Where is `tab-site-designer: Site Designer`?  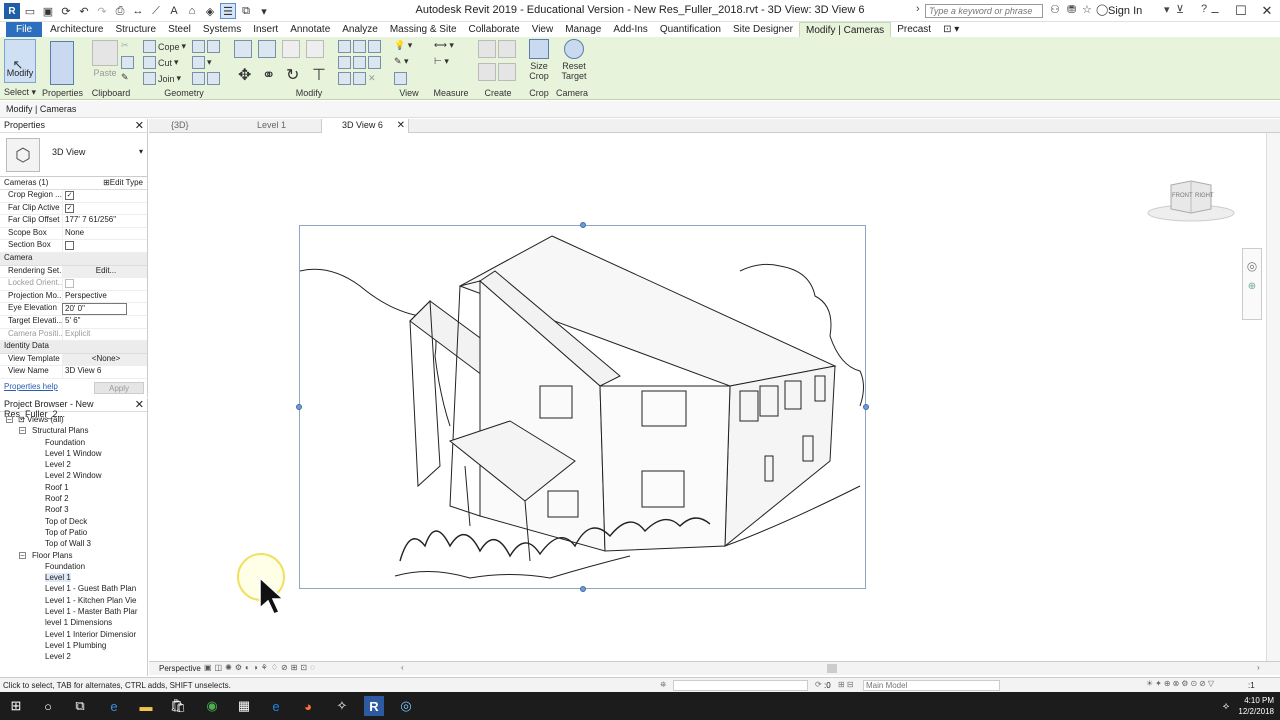
tab-site-designer: Site Designer is located at coordinates (763, 29).